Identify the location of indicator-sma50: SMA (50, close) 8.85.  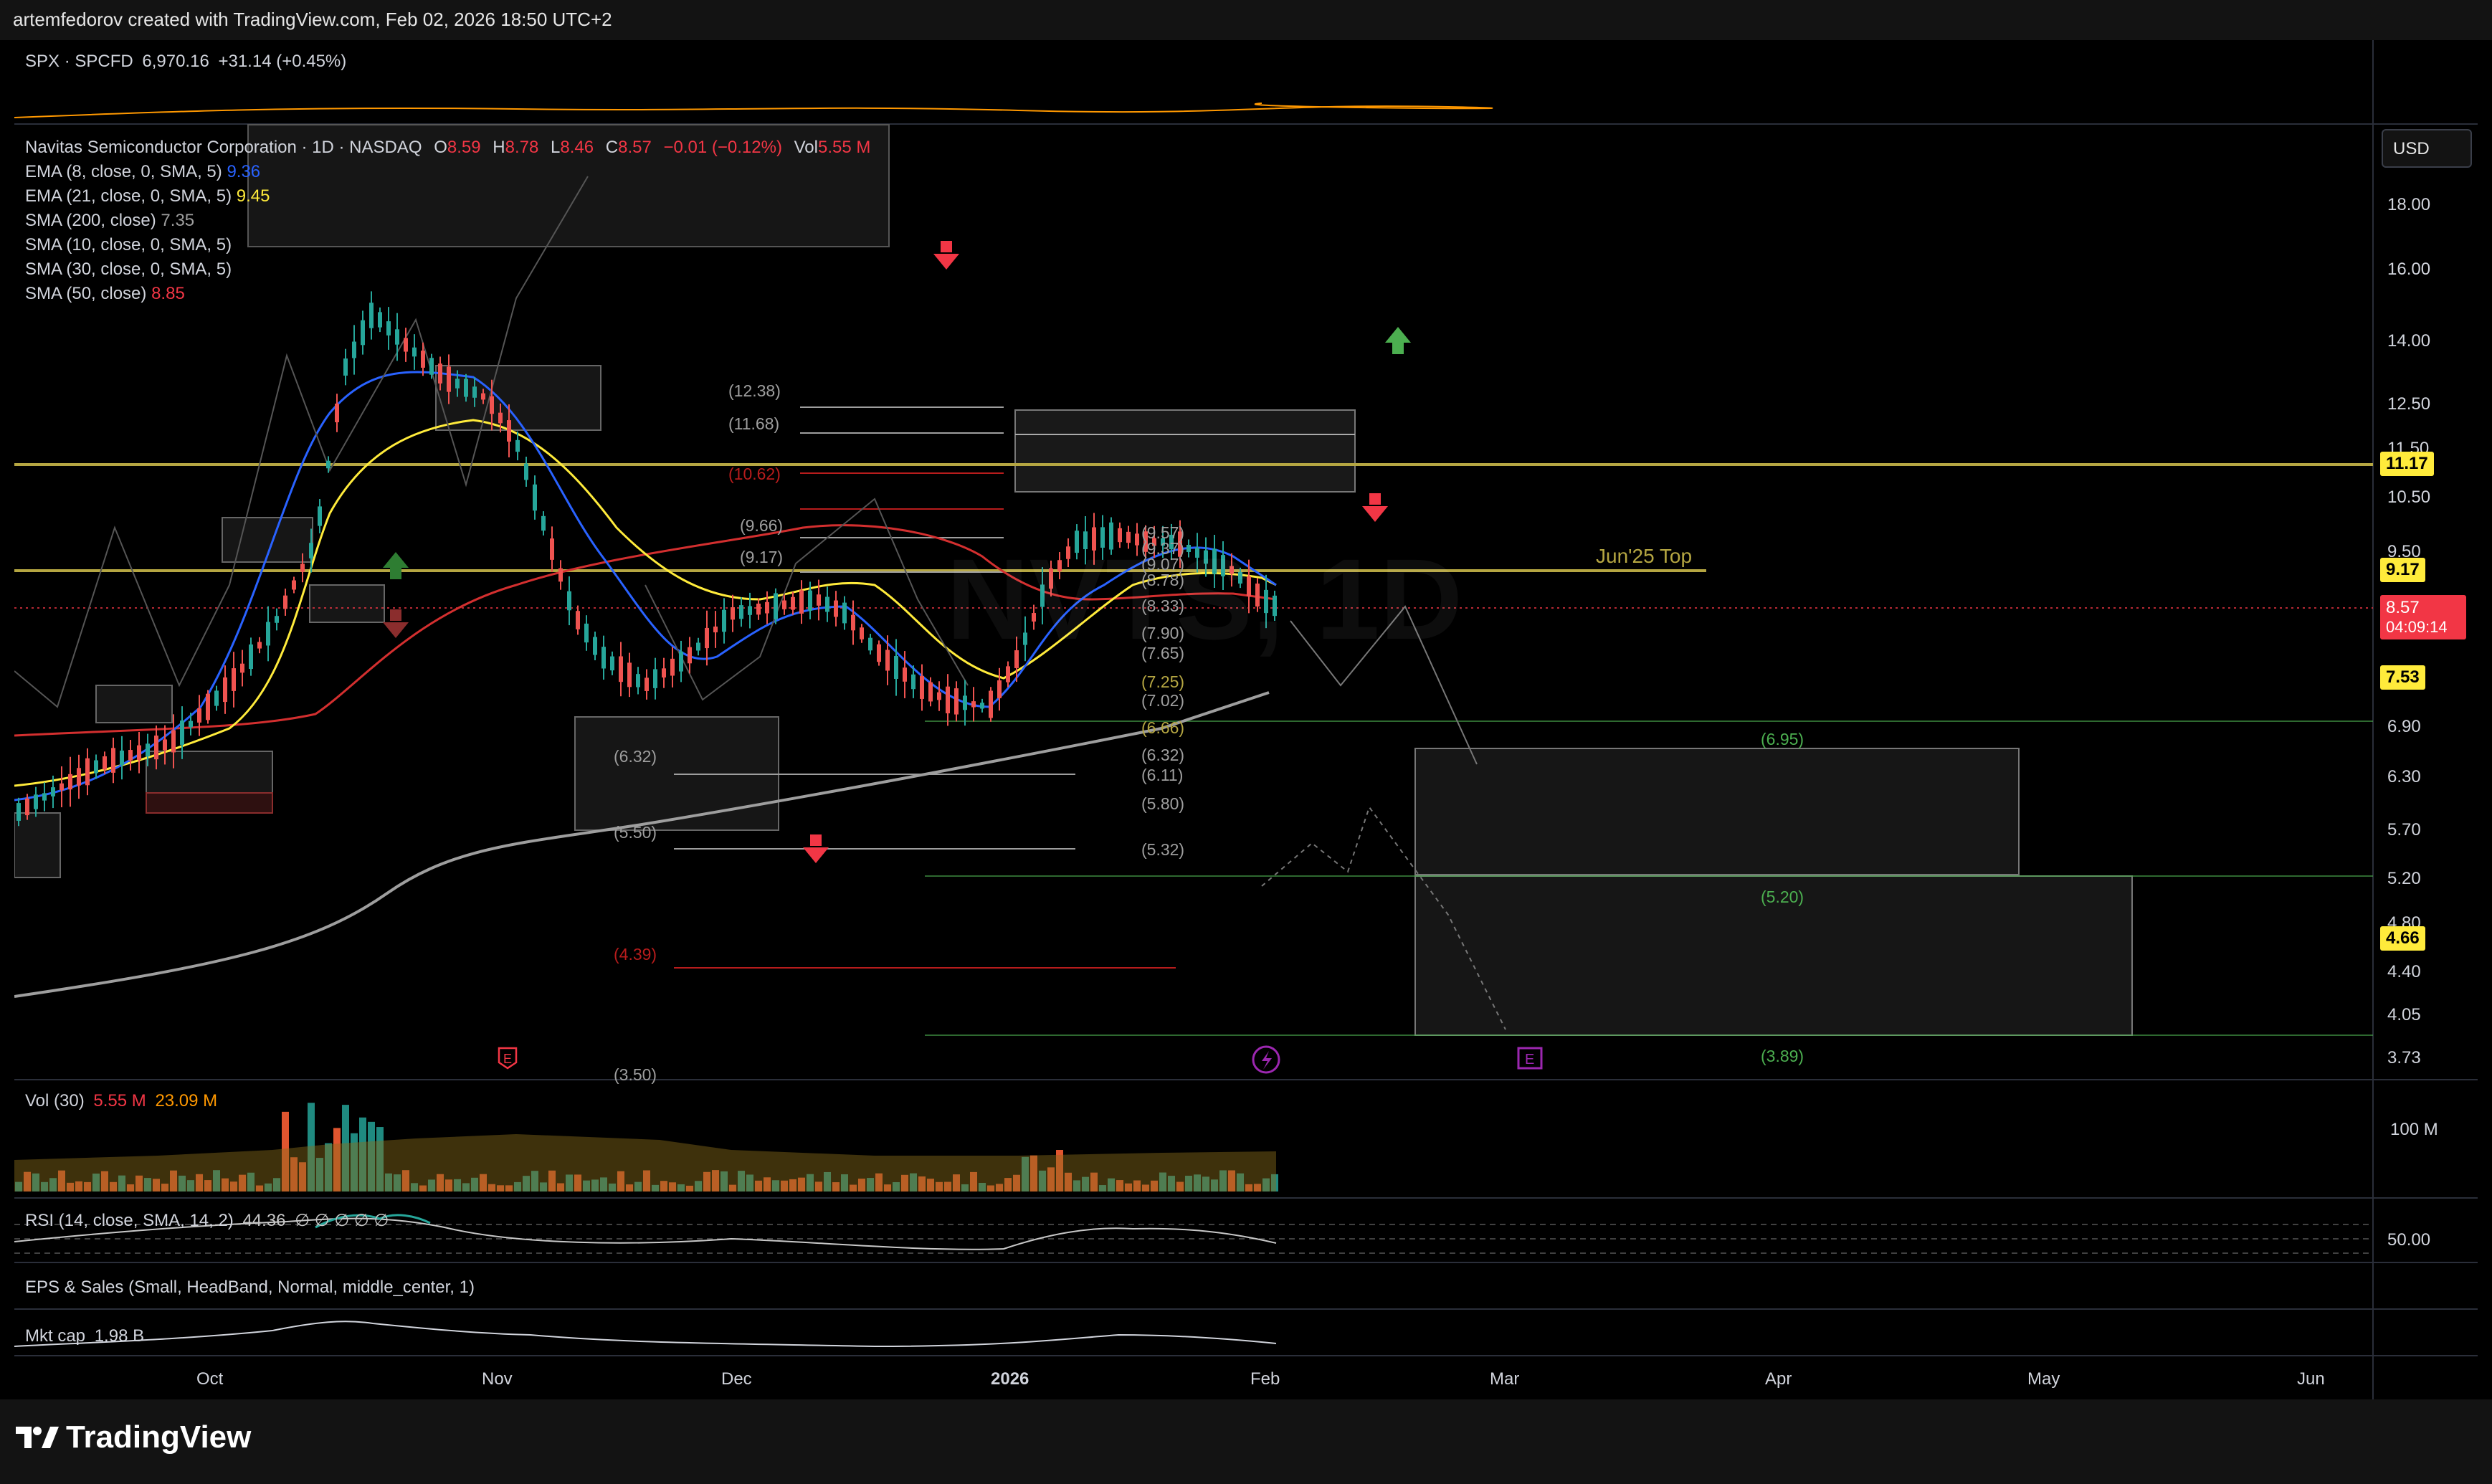
(105, 294).